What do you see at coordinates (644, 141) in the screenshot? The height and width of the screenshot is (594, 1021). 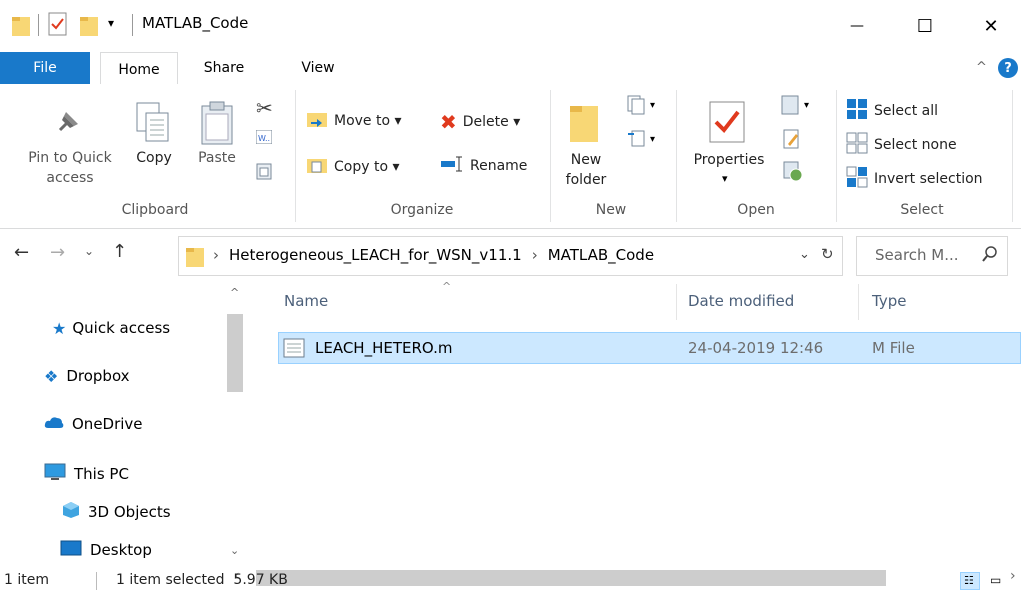 I see `easy-access-icon: ▾` at bounding box center [644, 141].